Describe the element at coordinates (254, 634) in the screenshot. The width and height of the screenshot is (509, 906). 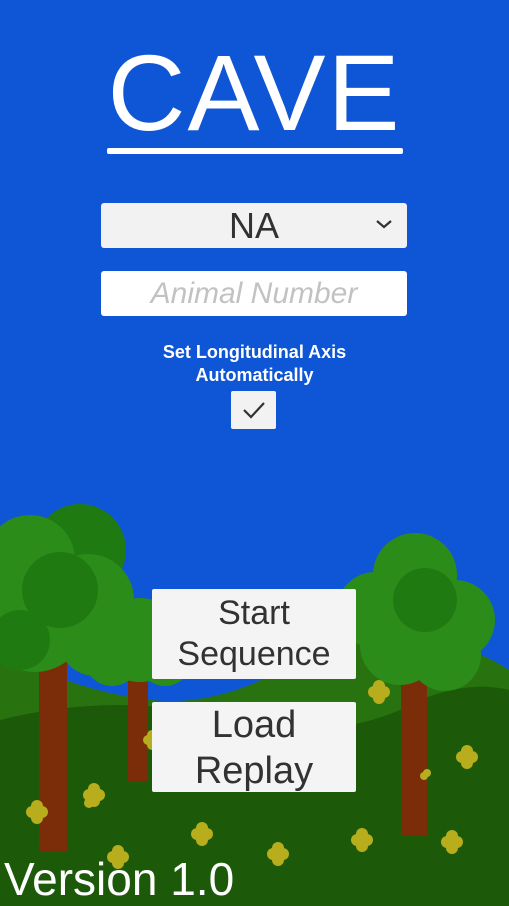
I see `start-sequence-button: Start Sequence` at that location.